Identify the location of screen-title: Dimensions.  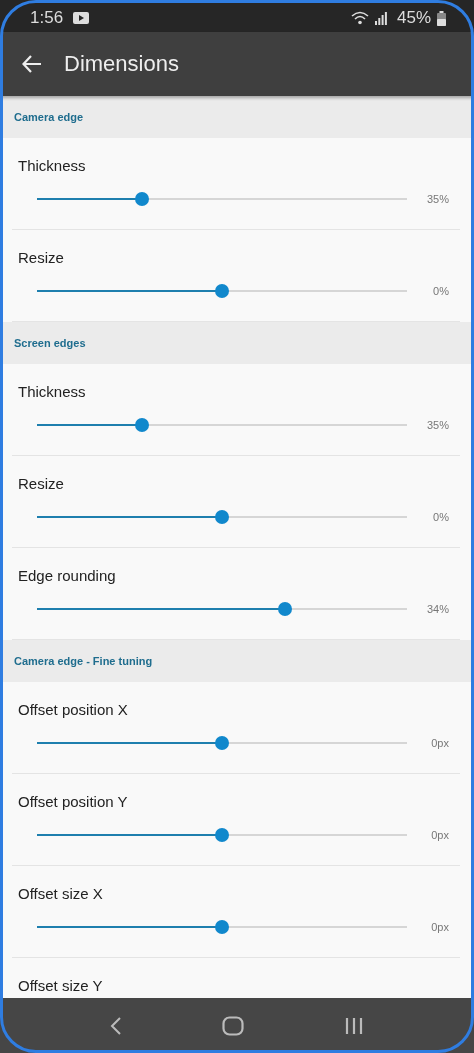
(121, 64).